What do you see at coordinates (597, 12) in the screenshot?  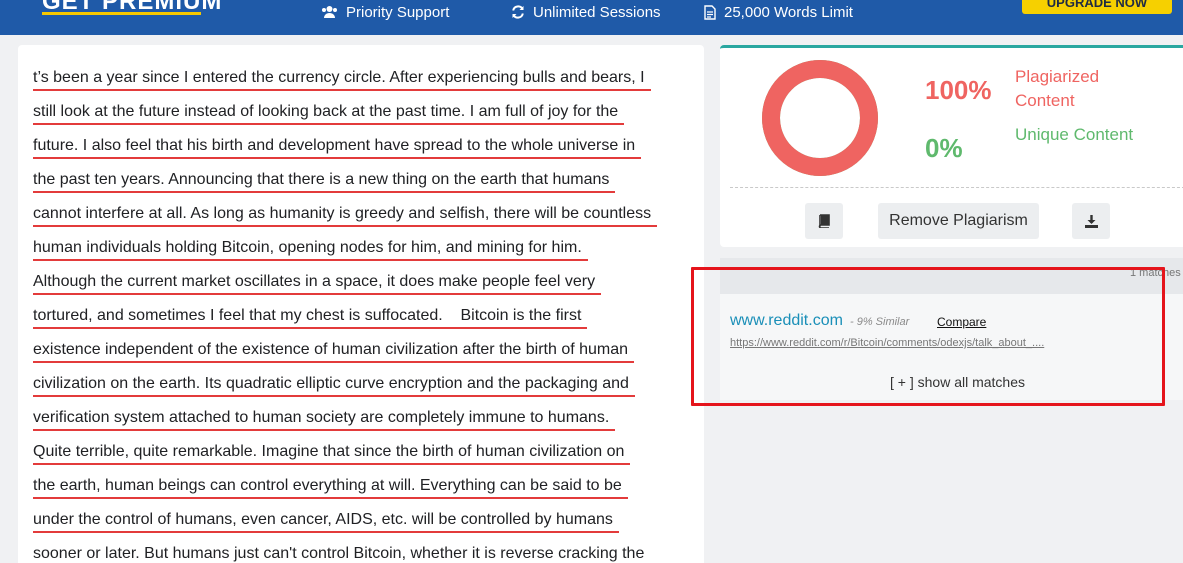 I see `feature-label: Unlimited Sessions` at bounding box center [597, 12].